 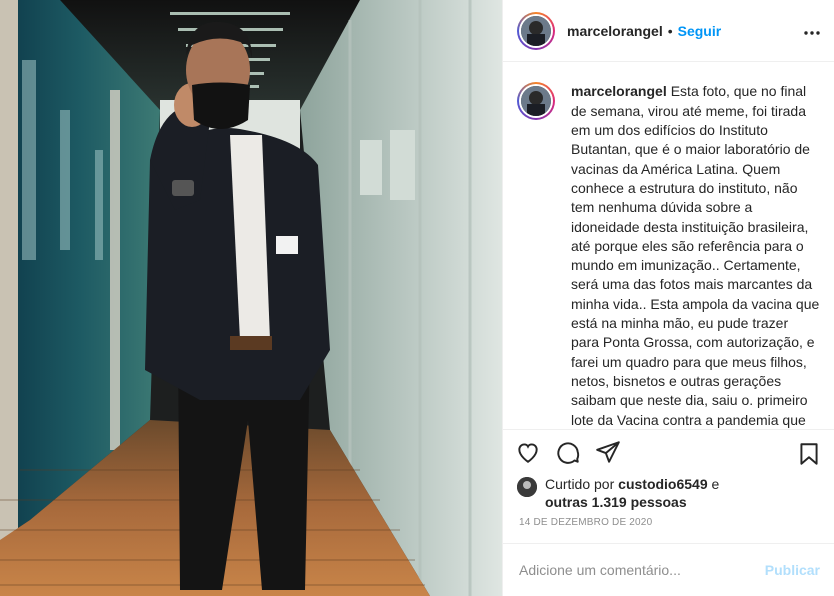 I want to click on comment-icon, so click(x=568, y=452).